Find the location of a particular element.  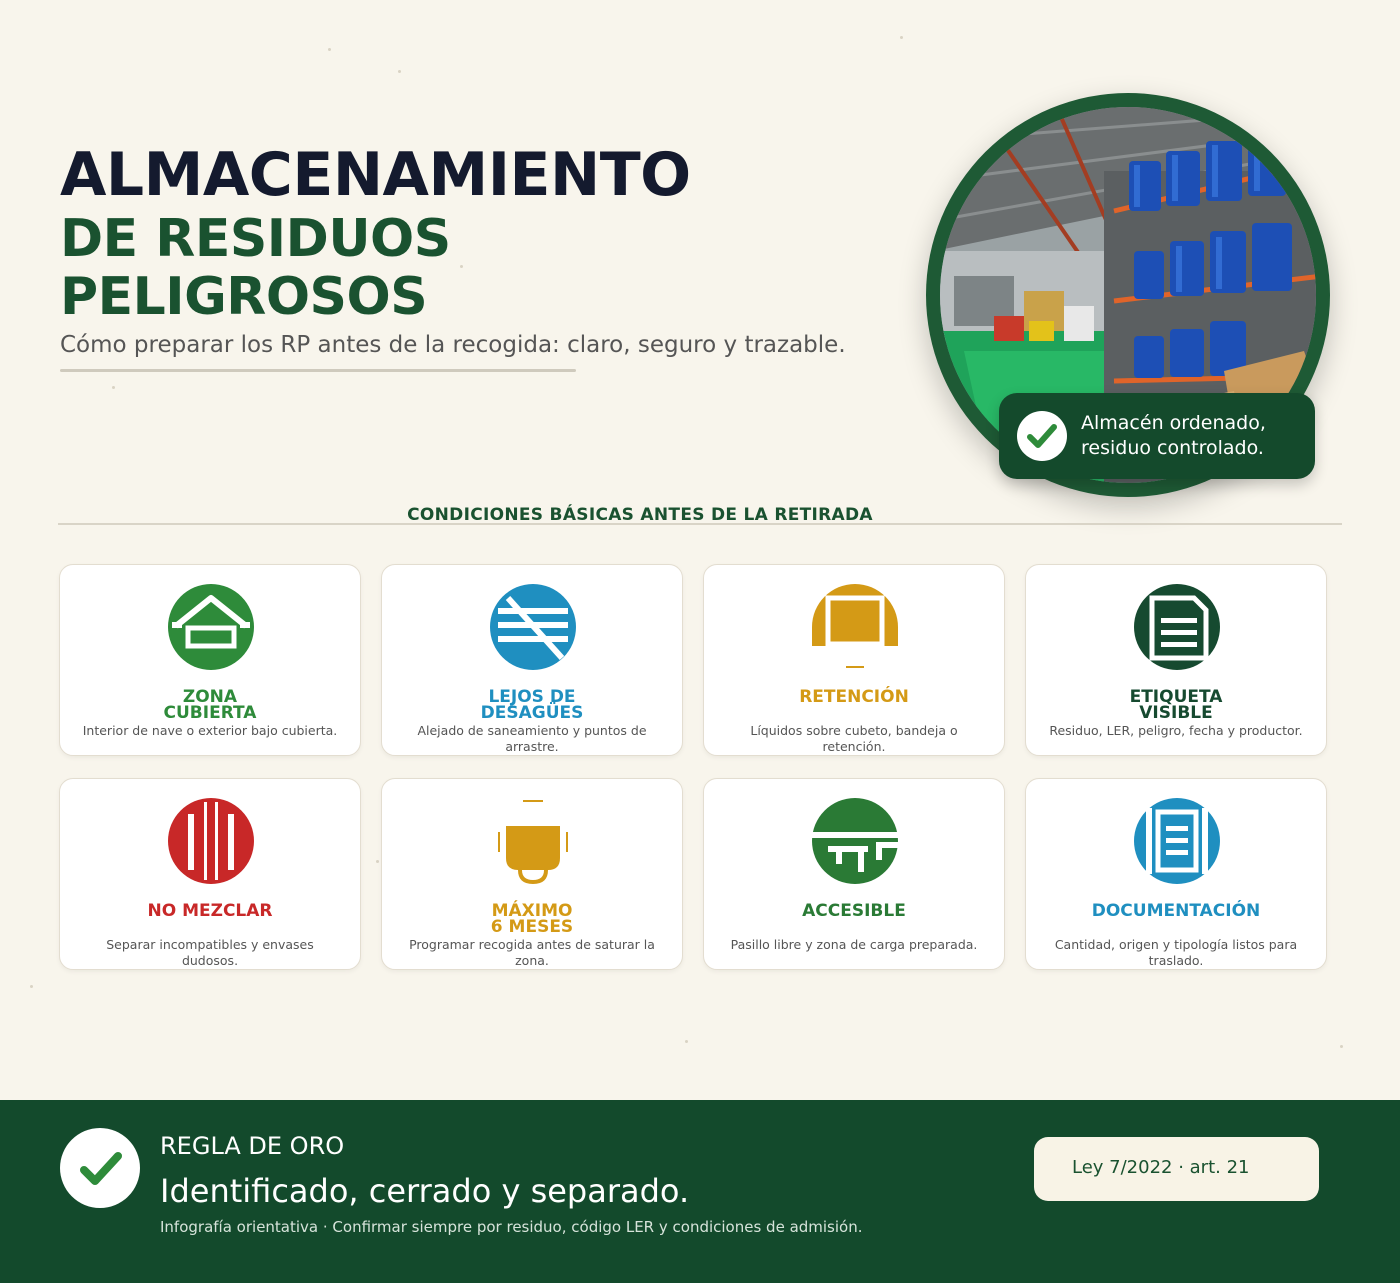

access-truck-icon is located at coordinates (855, 841).